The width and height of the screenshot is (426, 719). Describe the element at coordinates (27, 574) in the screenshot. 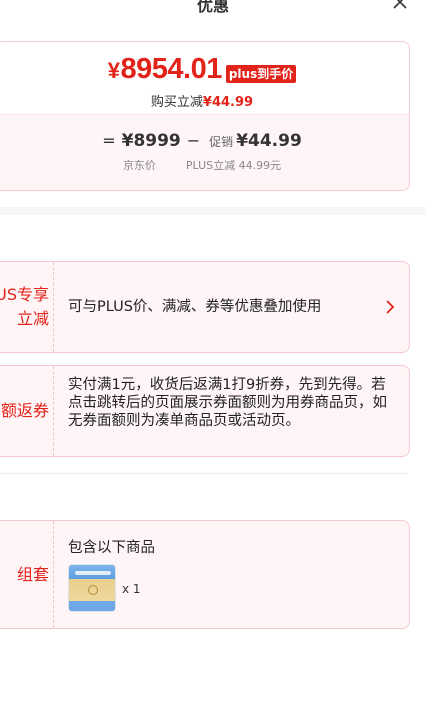

I see `promo-label: 组套` at that location.